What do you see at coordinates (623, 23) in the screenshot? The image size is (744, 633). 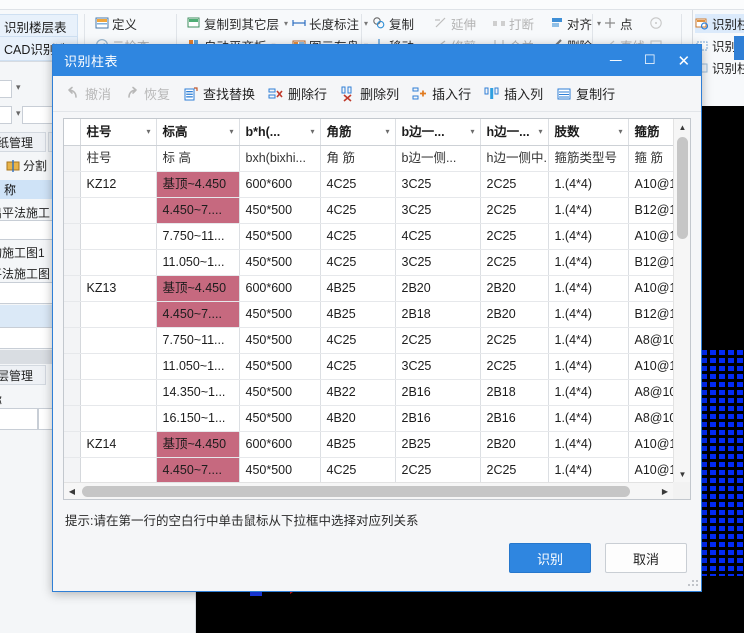 I see `ribbon-button-point: 点` at bounding box center [623, 23].